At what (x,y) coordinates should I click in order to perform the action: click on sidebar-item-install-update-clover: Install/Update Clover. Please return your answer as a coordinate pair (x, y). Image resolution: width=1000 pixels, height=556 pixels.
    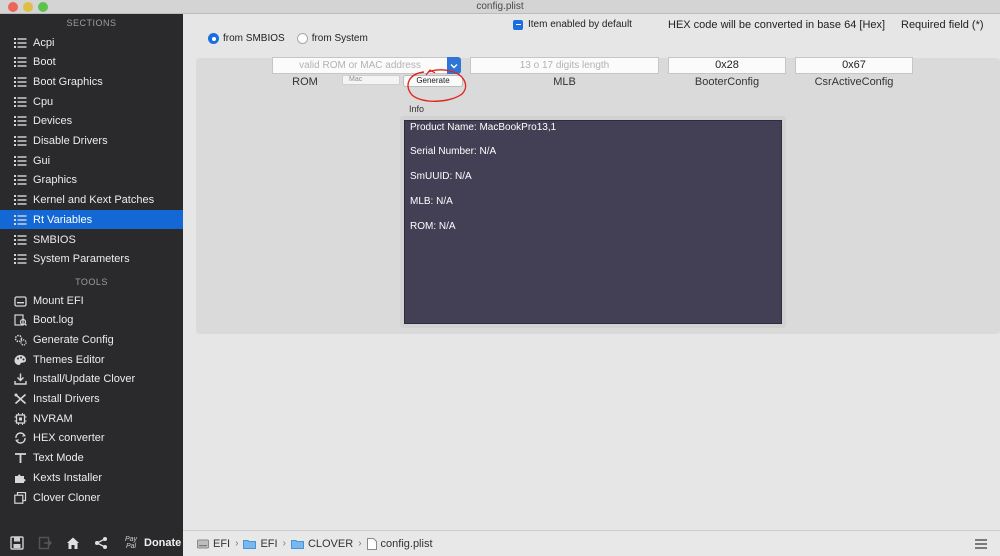
    Looking at the image, I should click on (91, 379).